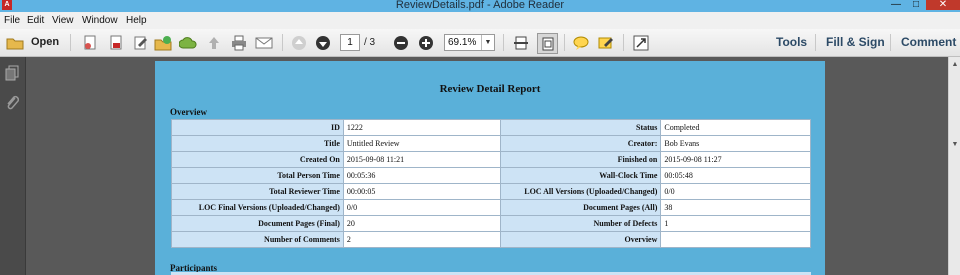 This screenshot has width=960, height=275. Describe the element at coordinates (855, 42) in the screenshot. I see `fill-sign-pane-button: Fill & Sign` at that location.